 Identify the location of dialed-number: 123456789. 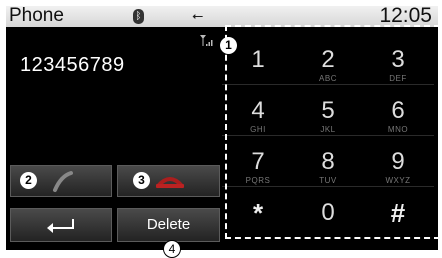
(72, 65).